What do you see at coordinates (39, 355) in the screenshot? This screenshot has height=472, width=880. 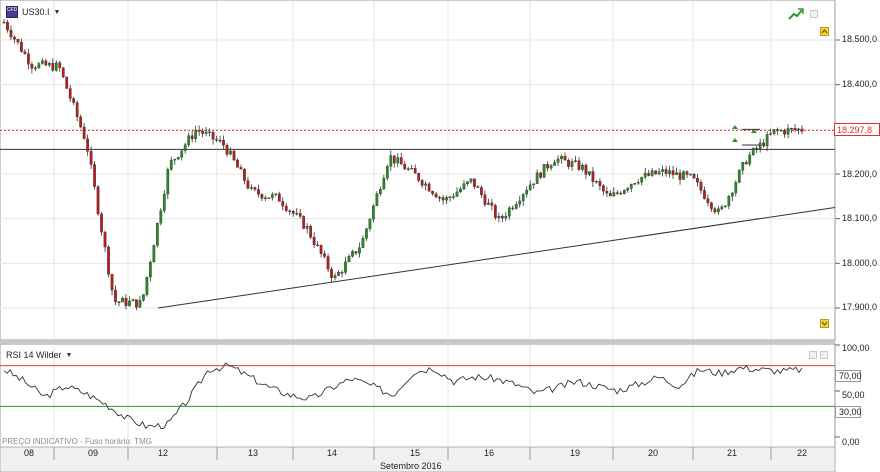 I see `indicator-header: RSI 14 Wilder ▼` at bounding box center [39, 355].